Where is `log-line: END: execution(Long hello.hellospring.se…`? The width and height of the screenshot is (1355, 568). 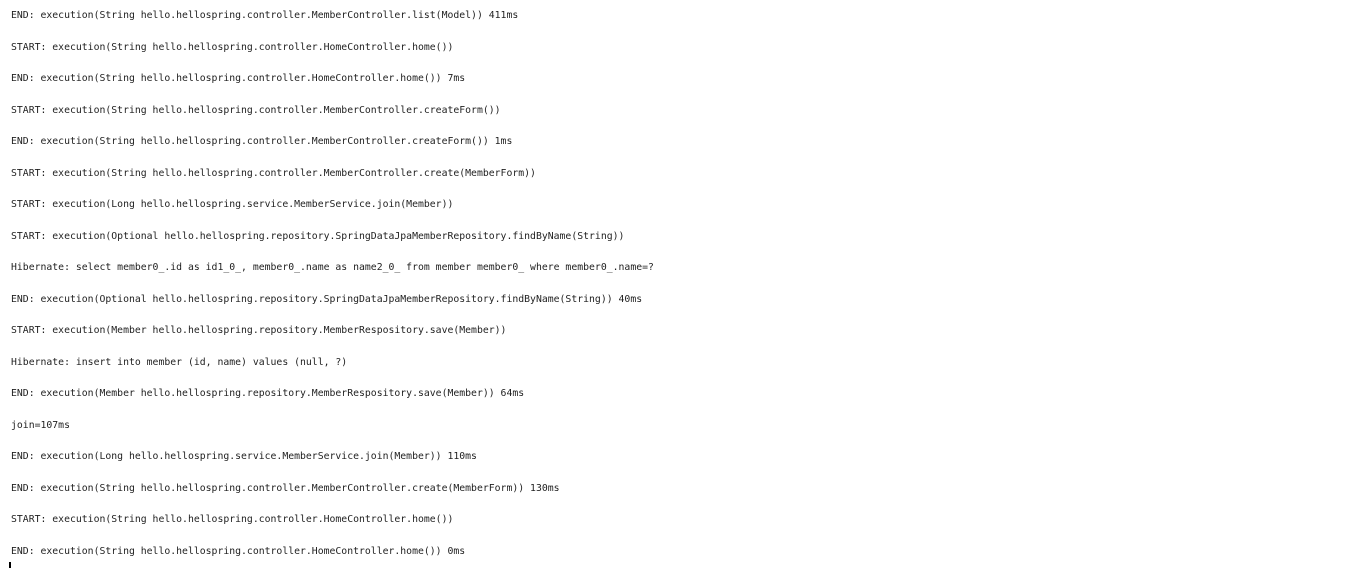 log-line: END: execution(Long hello.hellospring.se… is located at coordinates (244, 456).